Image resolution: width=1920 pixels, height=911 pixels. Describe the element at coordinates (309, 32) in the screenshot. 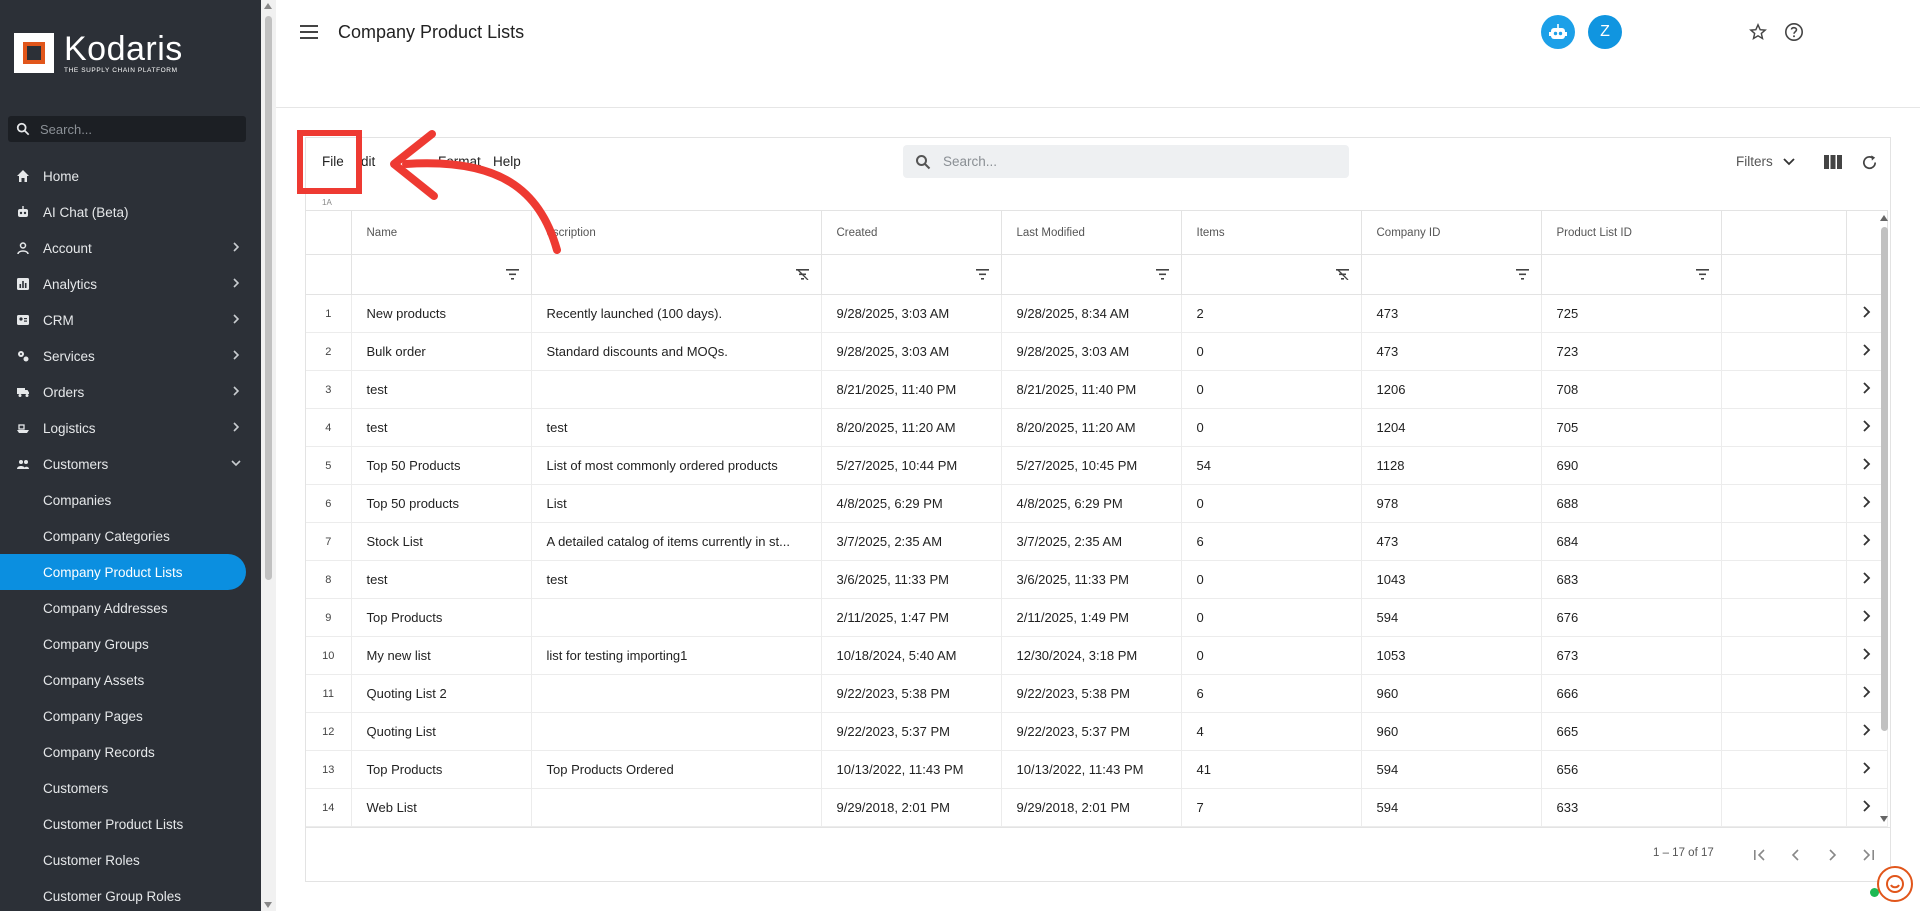

I see `hamburger-menu-icon` at that location.